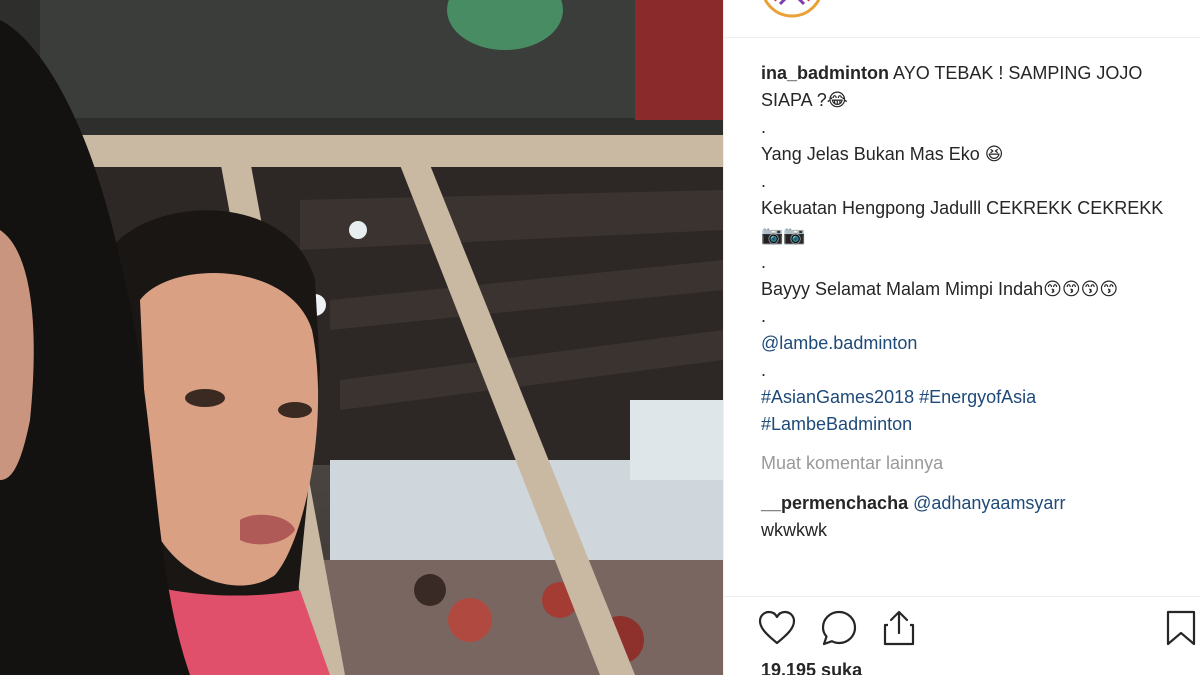 Image resolution: width=1200 pixels, height=675 pixels. I want to click on comment-button, so click(839, 628).